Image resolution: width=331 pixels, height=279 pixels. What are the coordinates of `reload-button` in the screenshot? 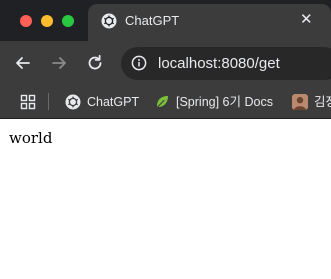 It's located at (95, 63).